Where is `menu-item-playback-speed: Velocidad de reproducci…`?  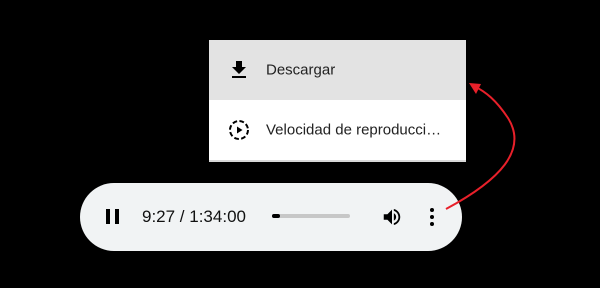
menu-item-playback-speed: Velocidad de reproducci… is located at coordinates (337, 130).